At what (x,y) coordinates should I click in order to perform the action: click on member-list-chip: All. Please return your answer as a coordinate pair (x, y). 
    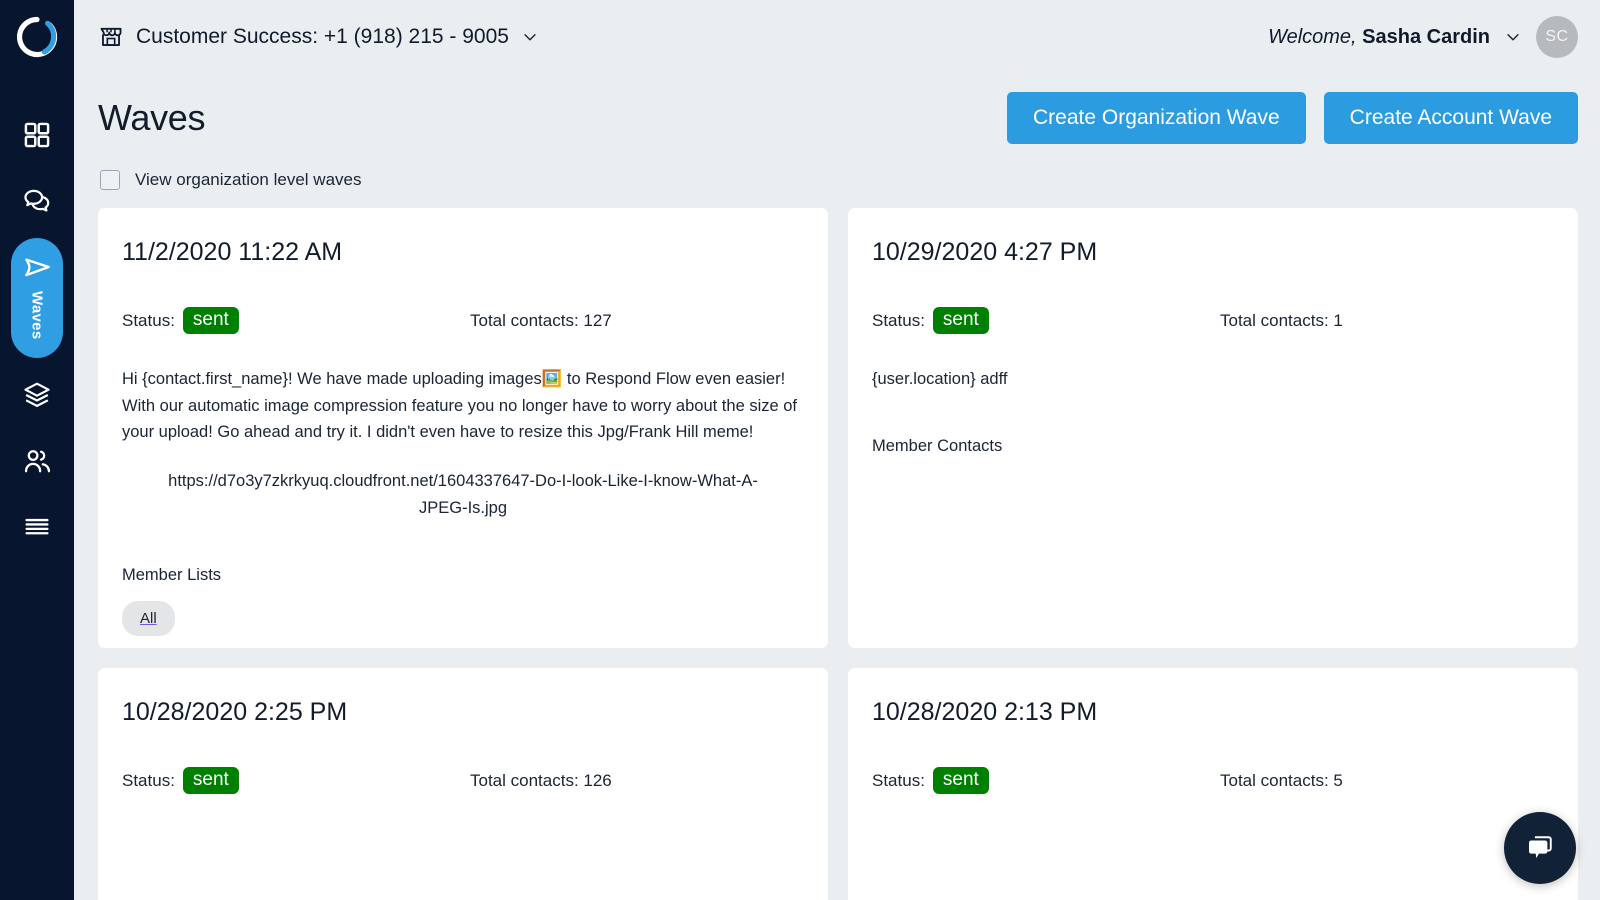
    Looking at the image, I should click on (148, 618).